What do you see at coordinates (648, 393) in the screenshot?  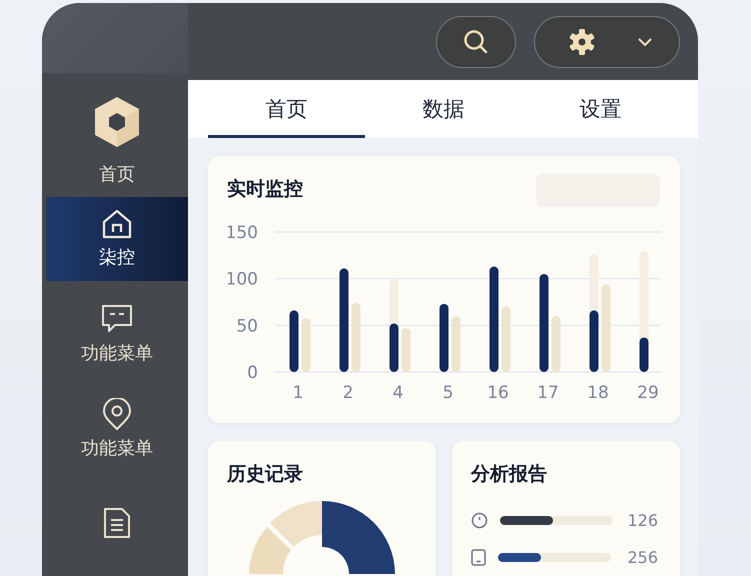 I see `axis-tick-label: 29` at bounding box center [648, 393].